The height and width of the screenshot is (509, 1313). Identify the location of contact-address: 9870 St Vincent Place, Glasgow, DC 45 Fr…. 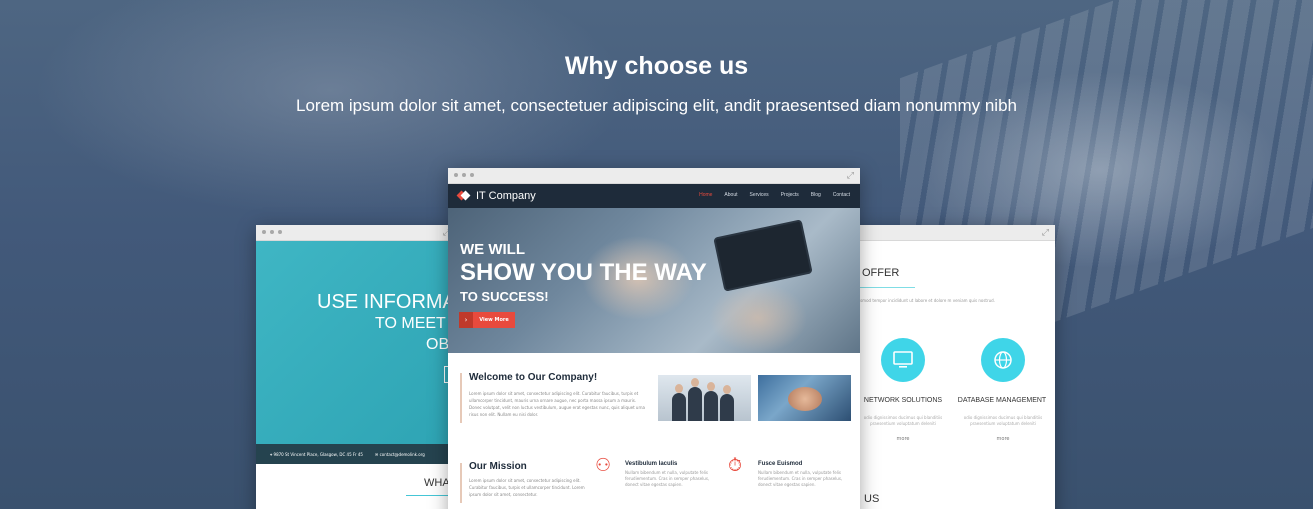
(318, 454).